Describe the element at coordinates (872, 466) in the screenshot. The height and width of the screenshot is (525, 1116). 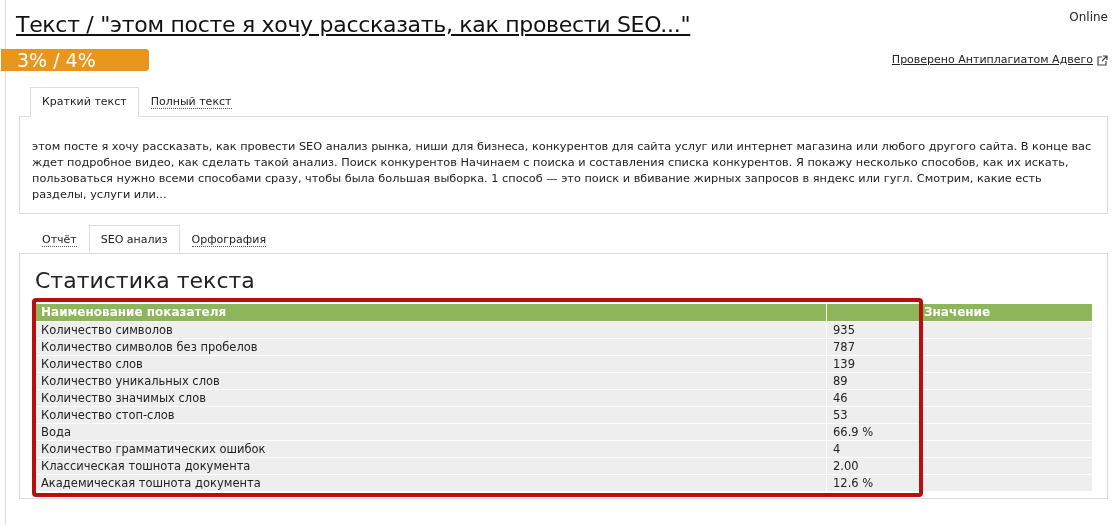
I see `table-cell: 2.00` at that location.